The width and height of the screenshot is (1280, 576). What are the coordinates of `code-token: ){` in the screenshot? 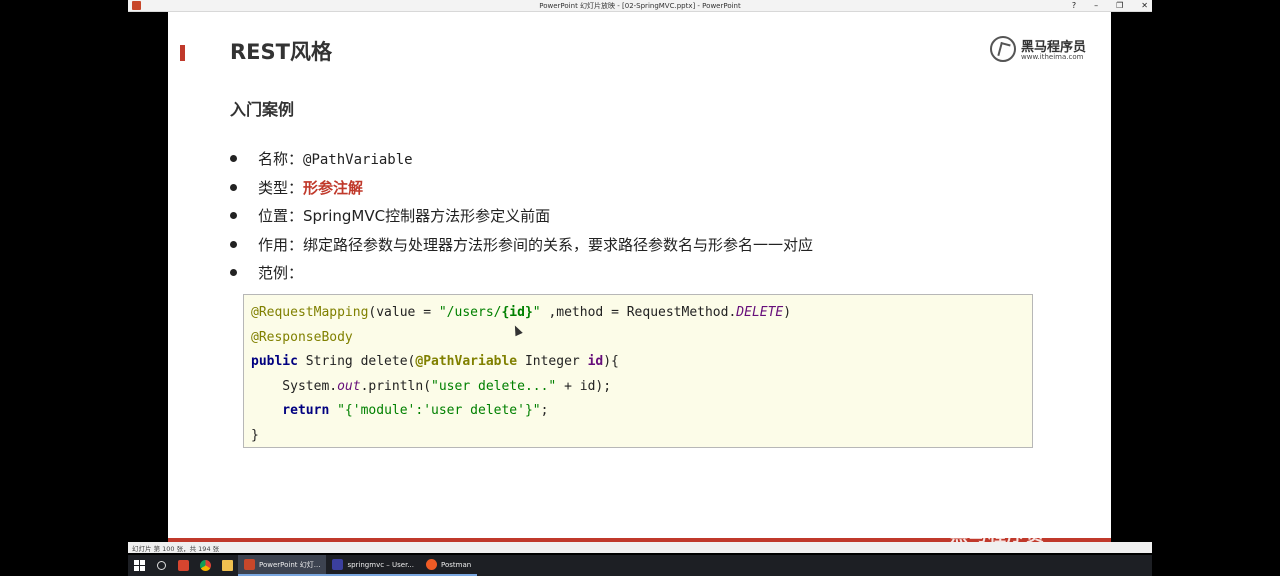 It's located at (611, 362).